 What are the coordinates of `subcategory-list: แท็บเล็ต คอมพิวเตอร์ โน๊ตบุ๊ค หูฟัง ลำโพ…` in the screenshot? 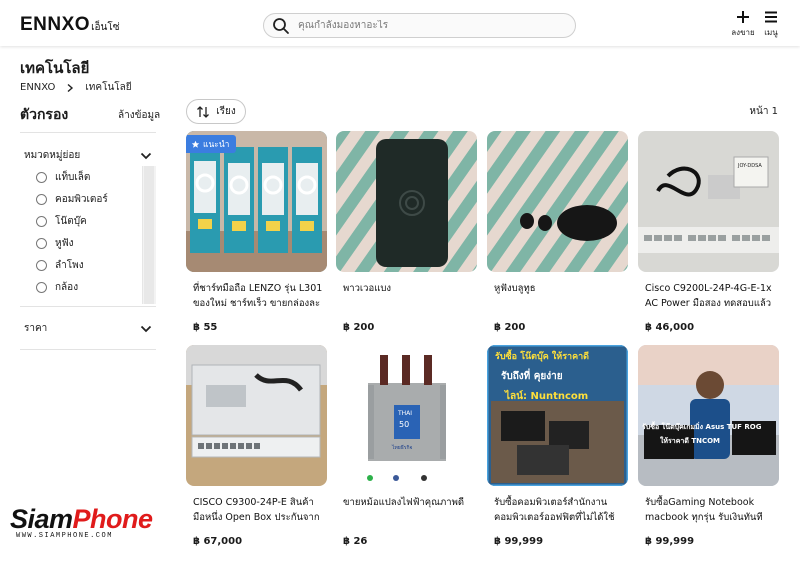 It's located at (72, 232).